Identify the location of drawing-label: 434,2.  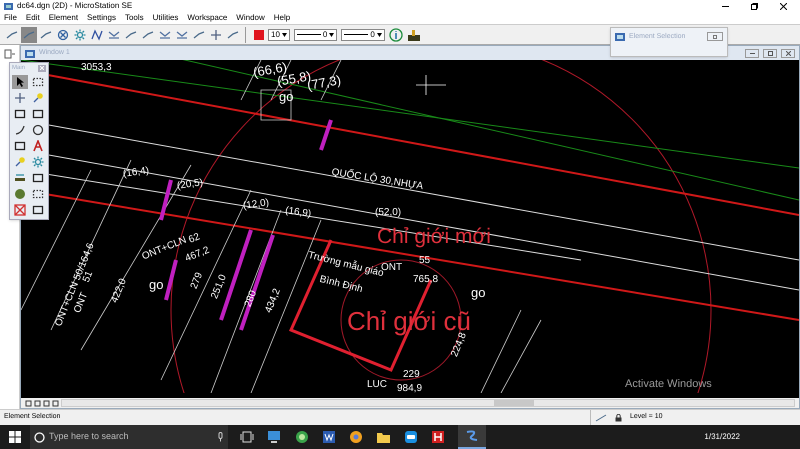
(273, 301).